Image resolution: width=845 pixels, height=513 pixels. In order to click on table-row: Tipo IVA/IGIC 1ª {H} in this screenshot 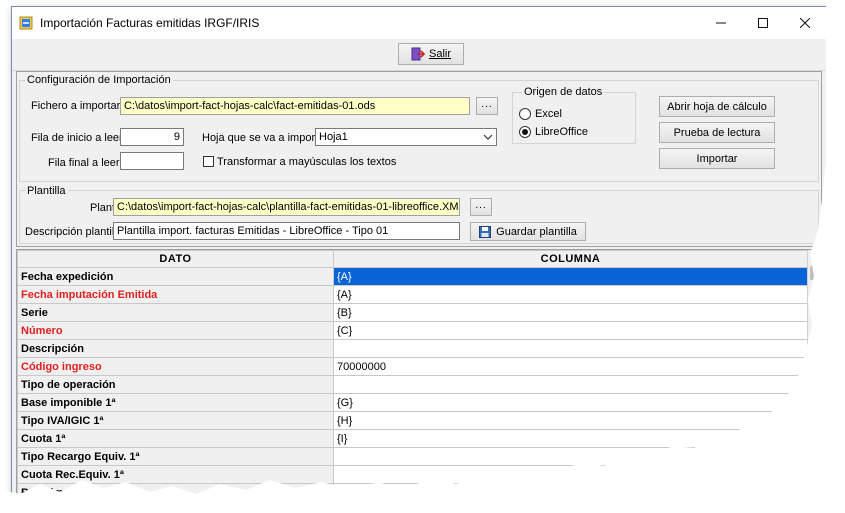, I will do `click(412, 420)`.